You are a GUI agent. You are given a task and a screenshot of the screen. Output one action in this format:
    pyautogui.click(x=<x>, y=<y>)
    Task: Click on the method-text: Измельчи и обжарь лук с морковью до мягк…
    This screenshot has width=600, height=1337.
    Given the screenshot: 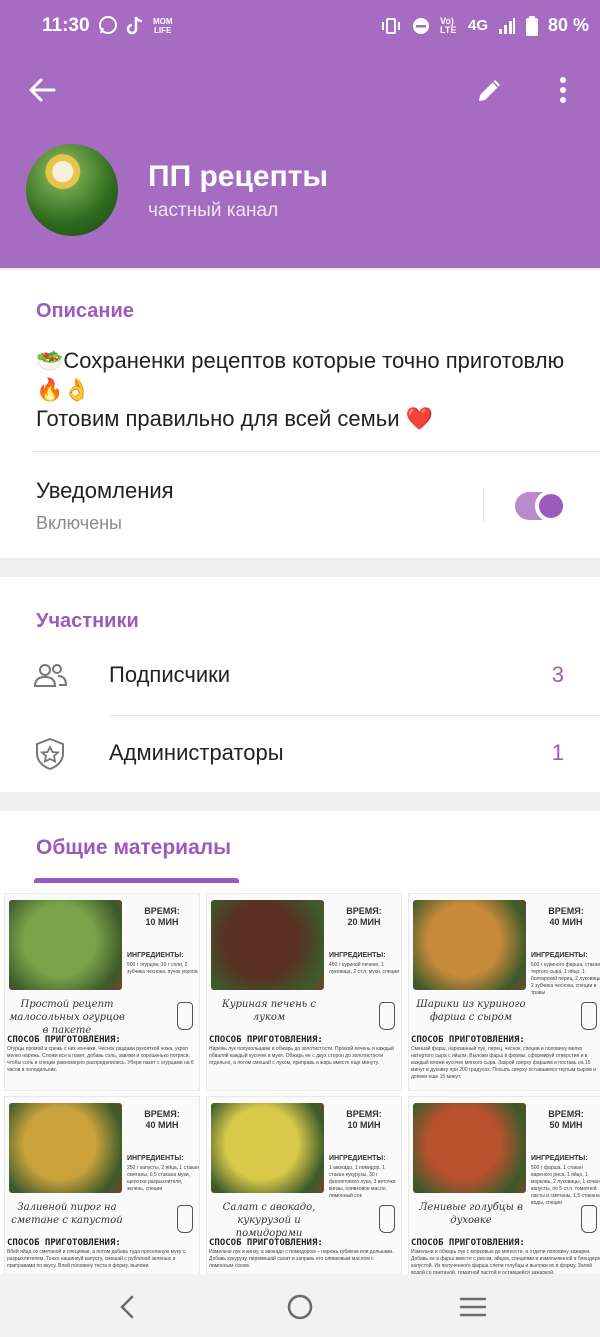 What is the action you would take?
    pyautogui.click(x=505, y=1262)
    